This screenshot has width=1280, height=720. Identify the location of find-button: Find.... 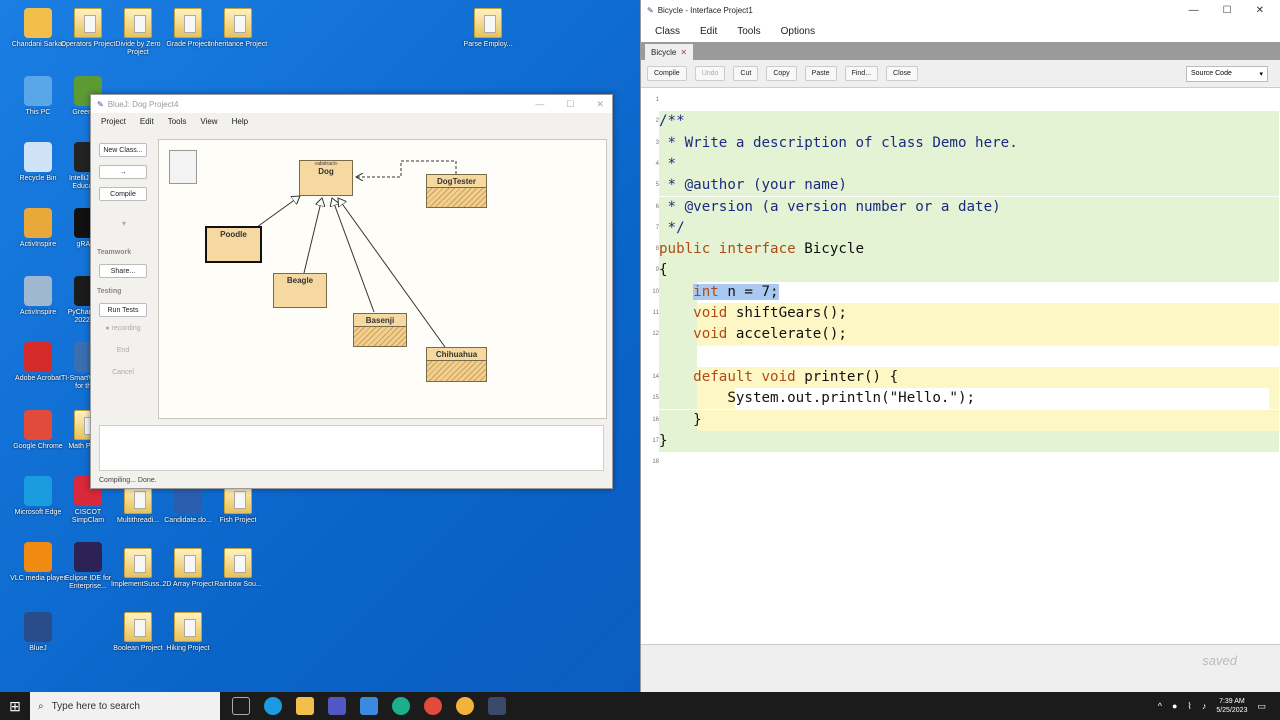
(861, 73).